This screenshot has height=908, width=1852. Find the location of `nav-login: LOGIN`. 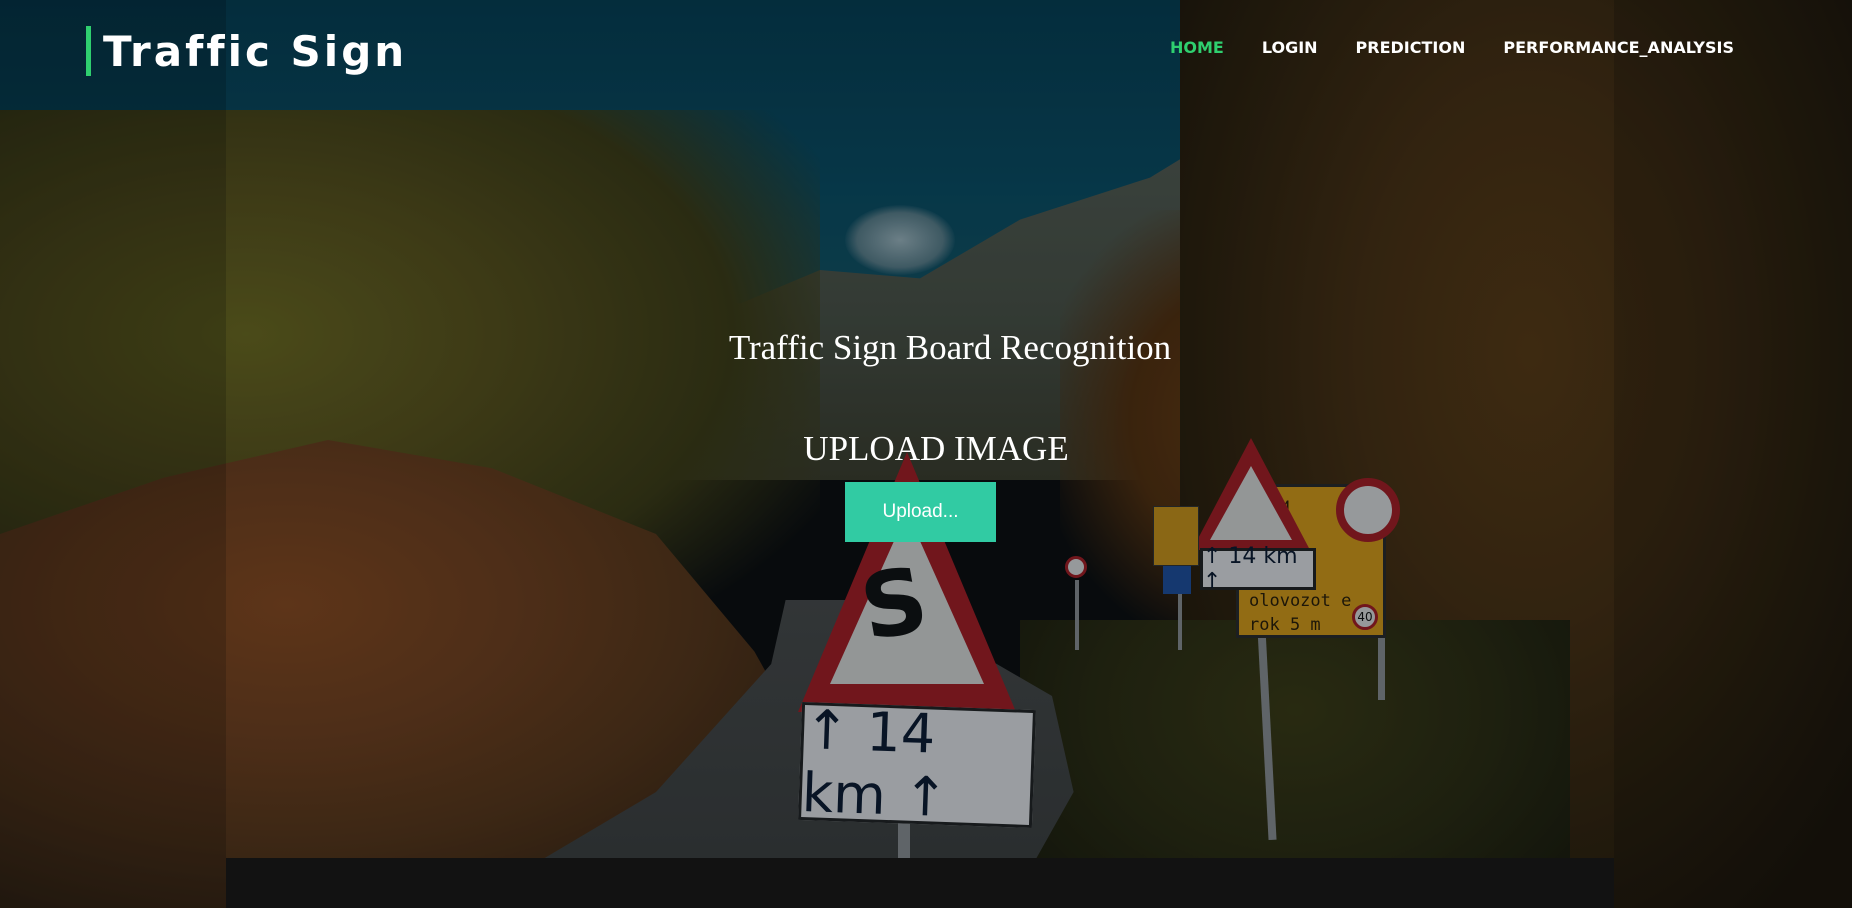

nav-login: LOGIN is located at coordinates (1290, 47).